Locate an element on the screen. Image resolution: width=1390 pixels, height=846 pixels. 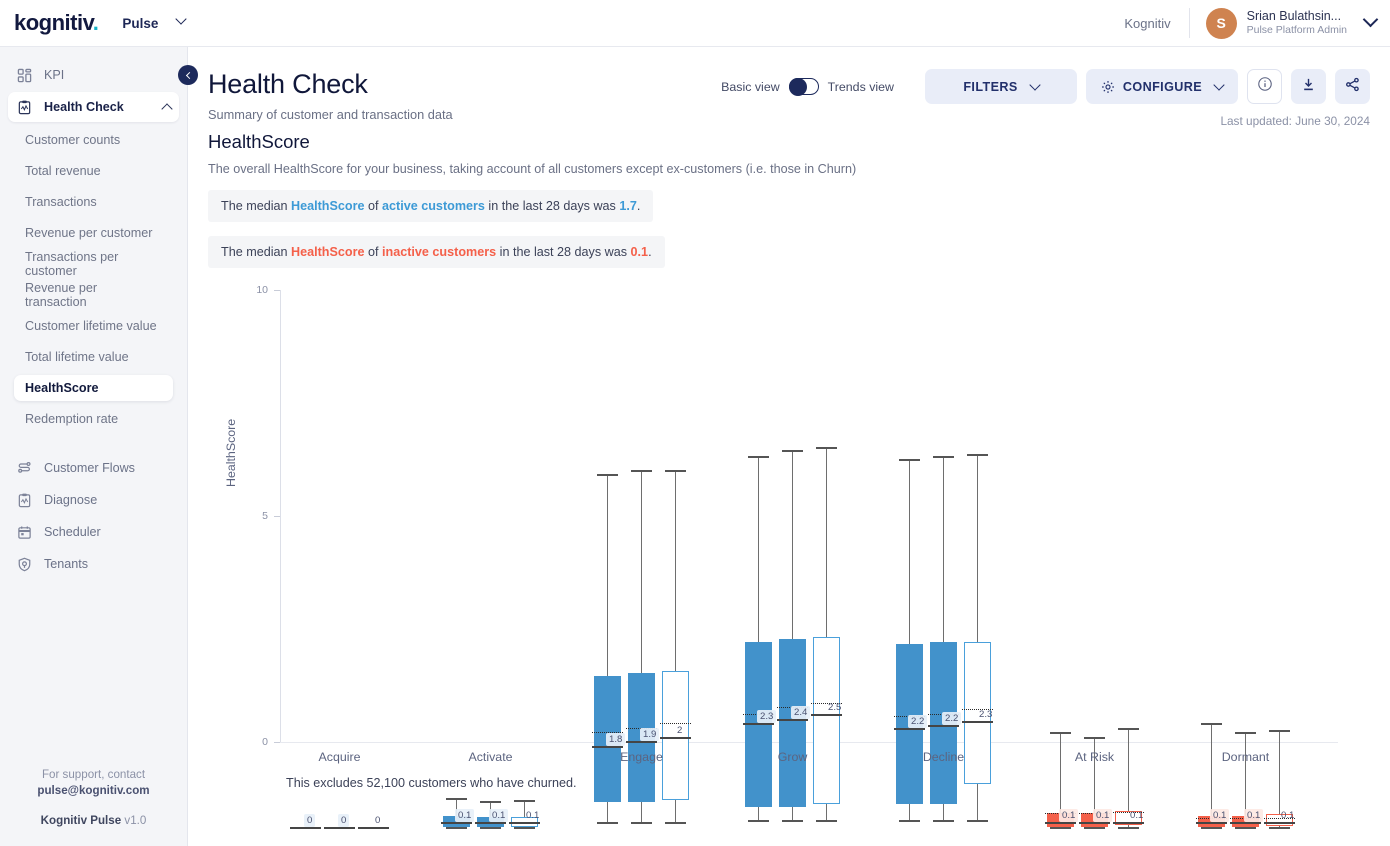
chevron-up-icon is located at coordinates (167, 108).